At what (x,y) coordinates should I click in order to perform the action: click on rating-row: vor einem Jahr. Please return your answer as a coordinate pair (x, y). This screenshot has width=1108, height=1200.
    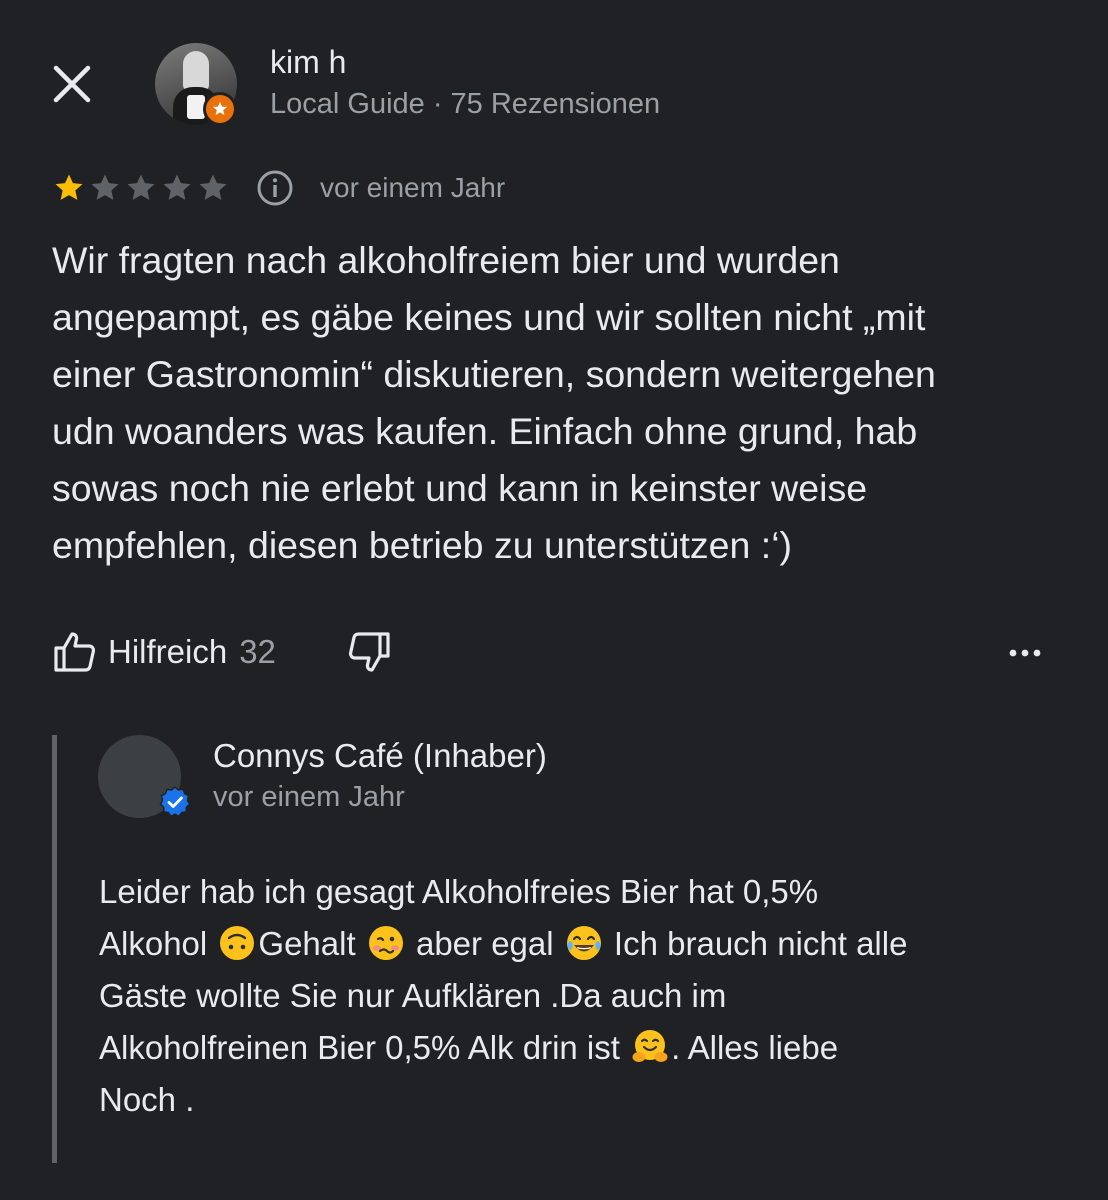
    Looking at the image, I should click on (278, 188).